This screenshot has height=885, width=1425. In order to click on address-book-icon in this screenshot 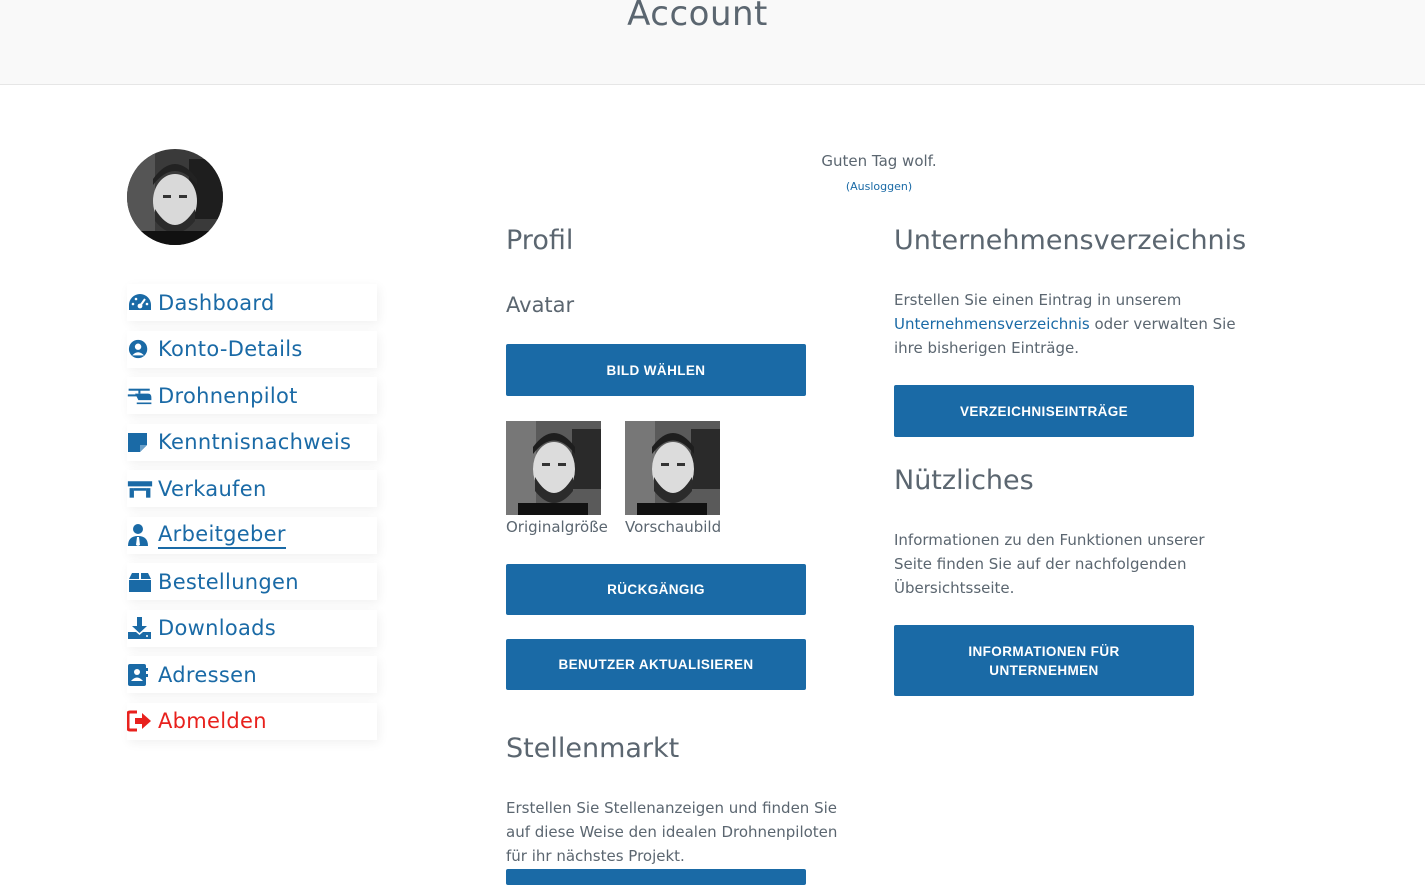, I will do `click(140, 675)`.